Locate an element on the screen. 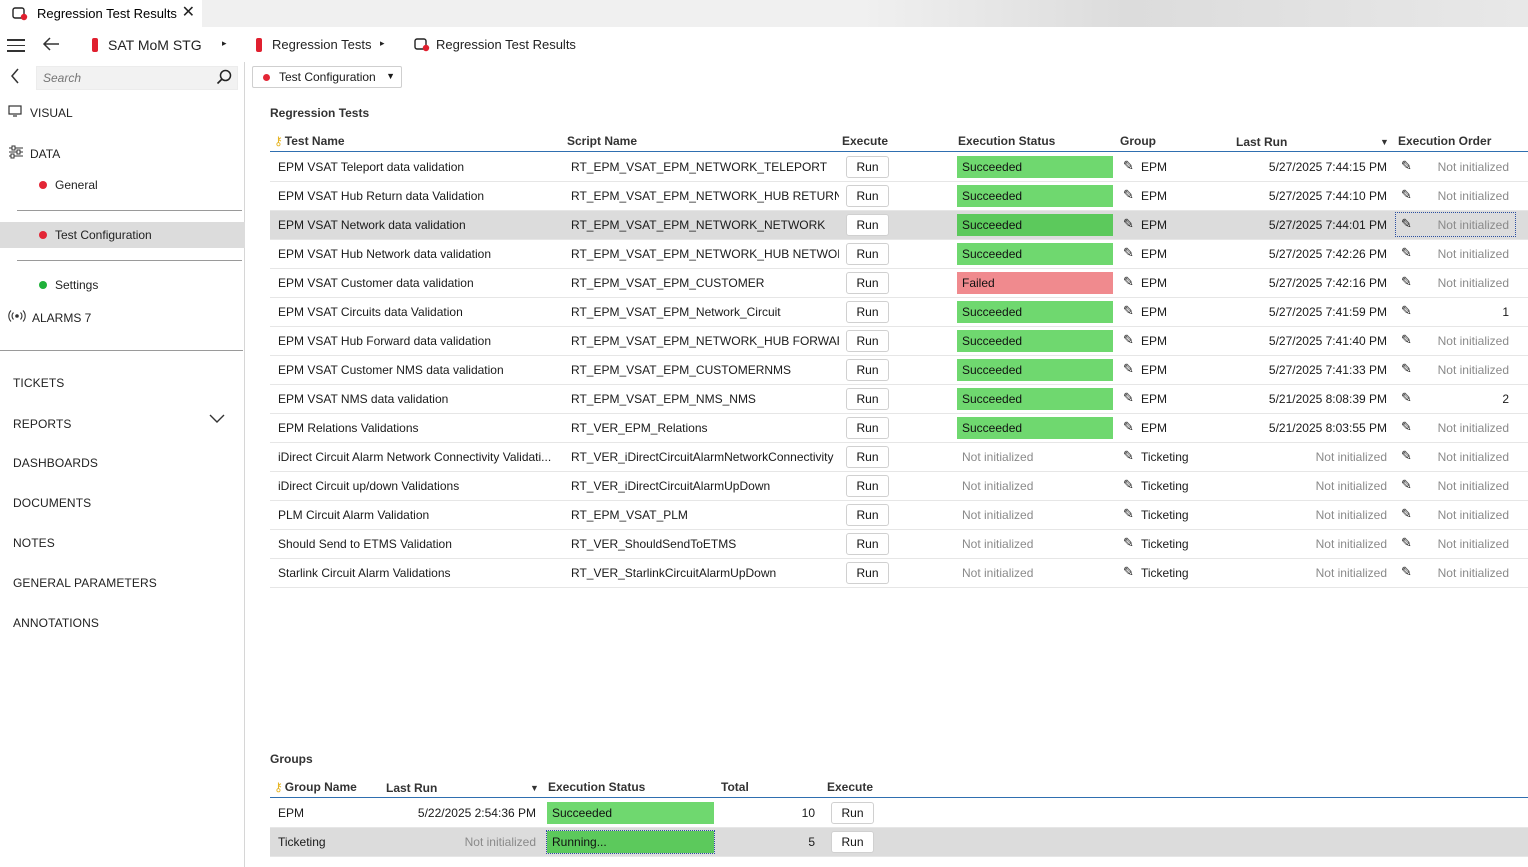  column-group-name: ⚷ Group Name is located at coordinates (315, 787).